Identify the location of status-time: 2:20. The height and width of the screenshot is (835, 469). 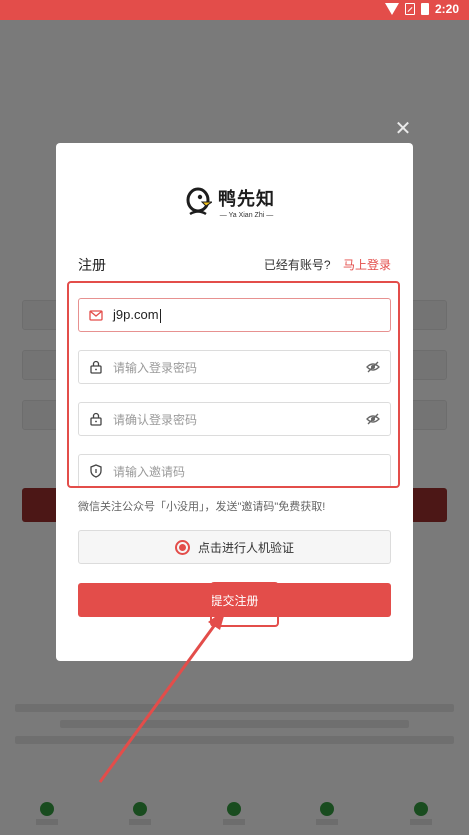
(446, 9).